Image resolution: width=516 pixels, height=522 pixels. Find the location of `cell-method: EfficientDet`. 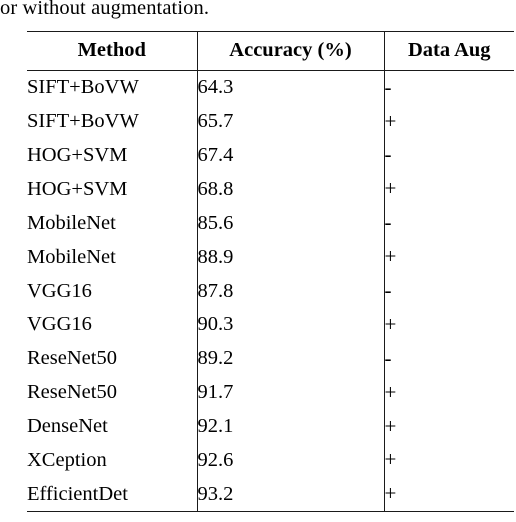

cell-method: EfficientDet is located at coordinates (77, 493).